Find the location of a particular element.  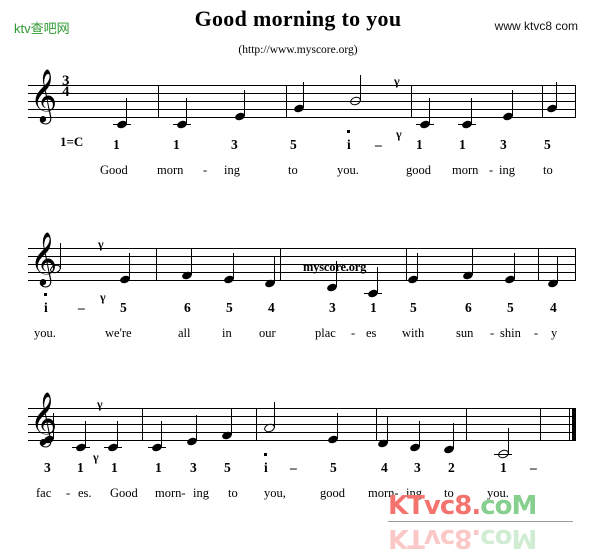

staff-watermark: myscore.org is located at coordinates (335, 267).